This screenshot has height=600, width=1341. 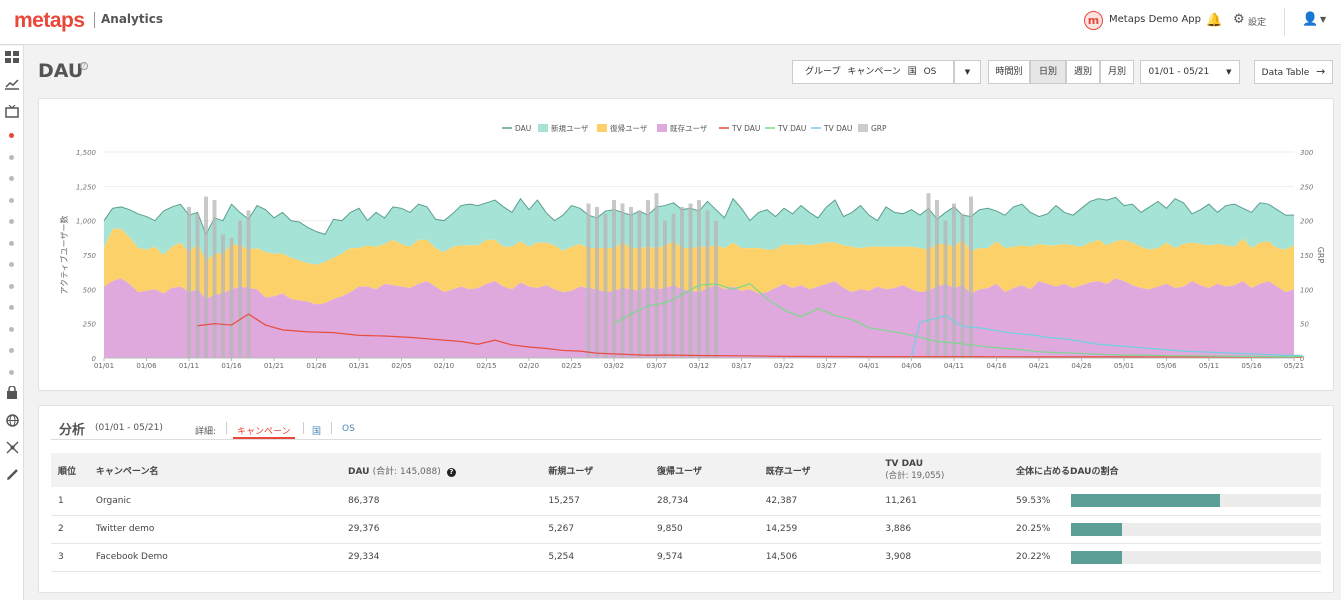 What do you see at coordinates (406, 471) in the screenshot?
I see `col-dau-total: (合計: 145,088)` at bounding box center [406, 471].